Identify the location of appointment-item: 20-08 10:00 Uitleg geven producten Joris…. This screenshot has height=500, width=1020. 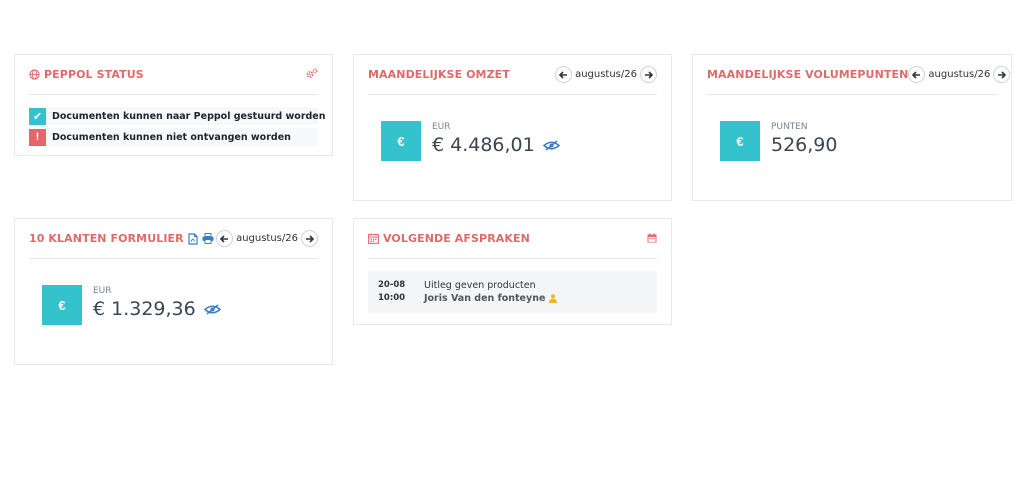
(512, 292).